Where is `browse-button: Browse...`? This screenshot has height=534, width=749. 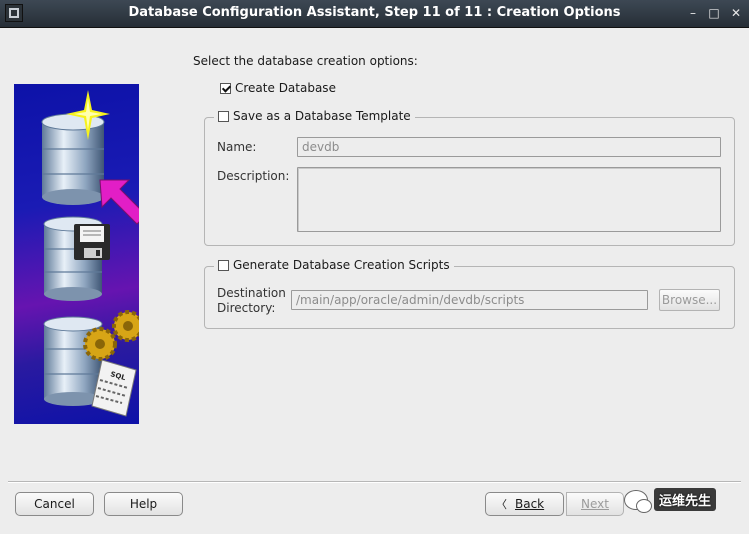
browse-button: Browse... is located at coordinates (689, 300).